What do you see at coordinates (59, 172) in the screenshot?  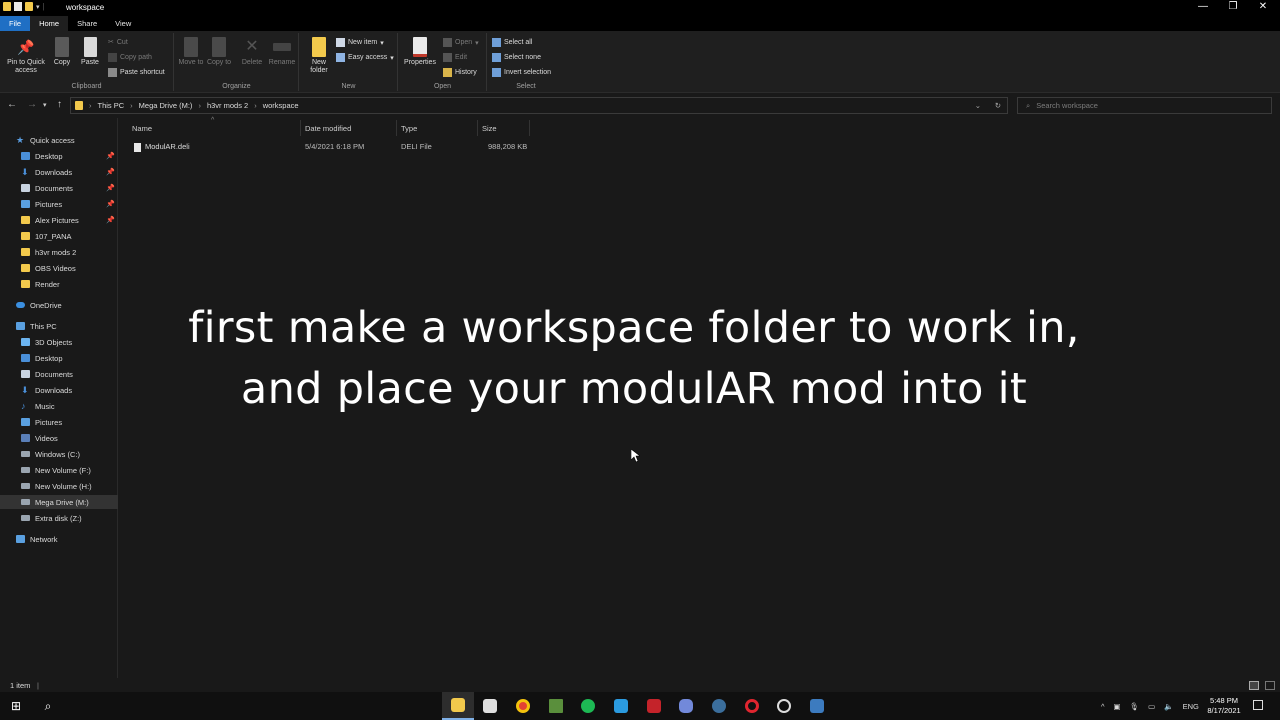 I see `nav-quick-downloads: ⬇ Downloads 📌` at bounding box center [59, 172].